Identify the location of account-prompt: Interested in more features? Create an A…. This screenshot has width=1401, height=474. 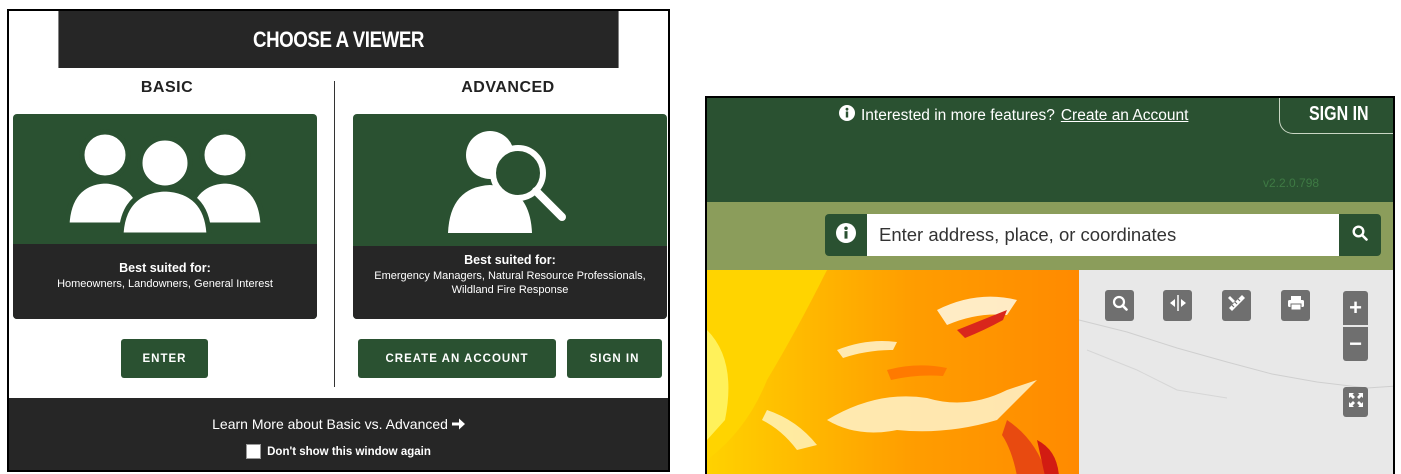
(1013, 115).